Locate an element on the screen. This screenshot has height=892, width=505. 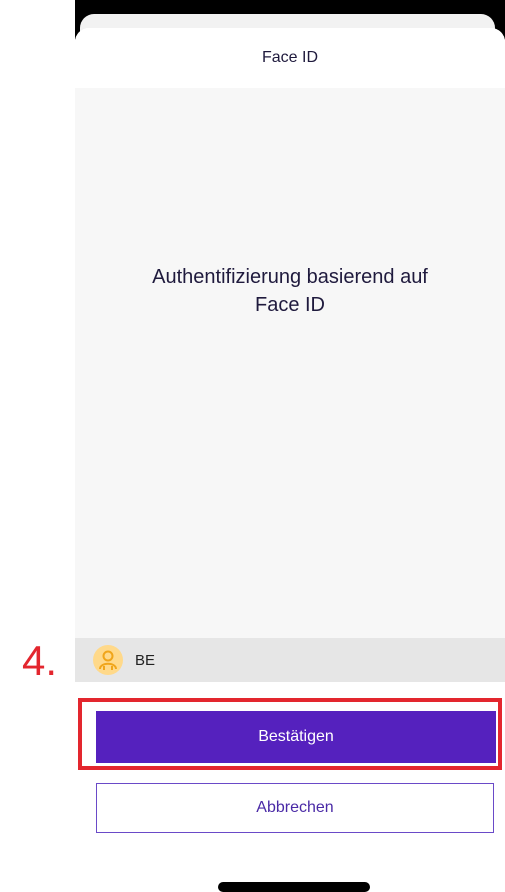
sheet-header: Face ID is located at coordinates (290, 58).